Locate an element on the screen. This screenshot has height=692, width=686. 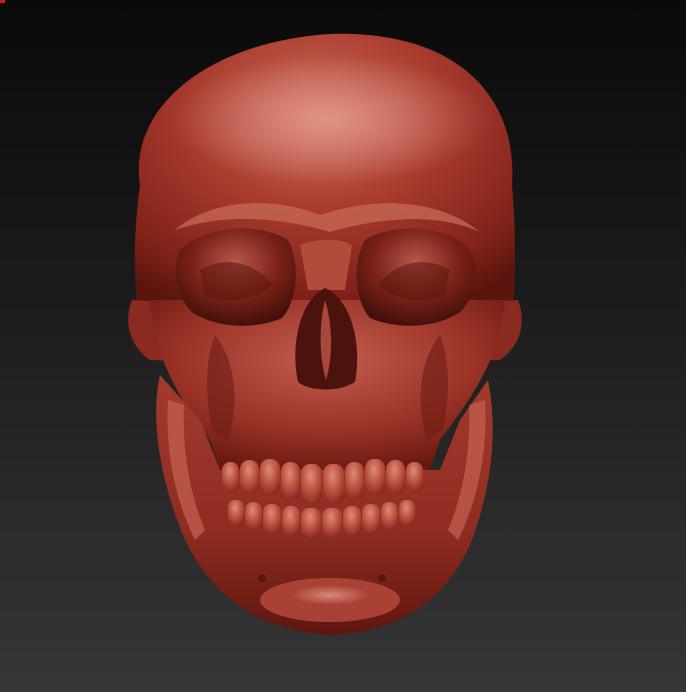
chin-highlight is located at coordinates (330, 595).